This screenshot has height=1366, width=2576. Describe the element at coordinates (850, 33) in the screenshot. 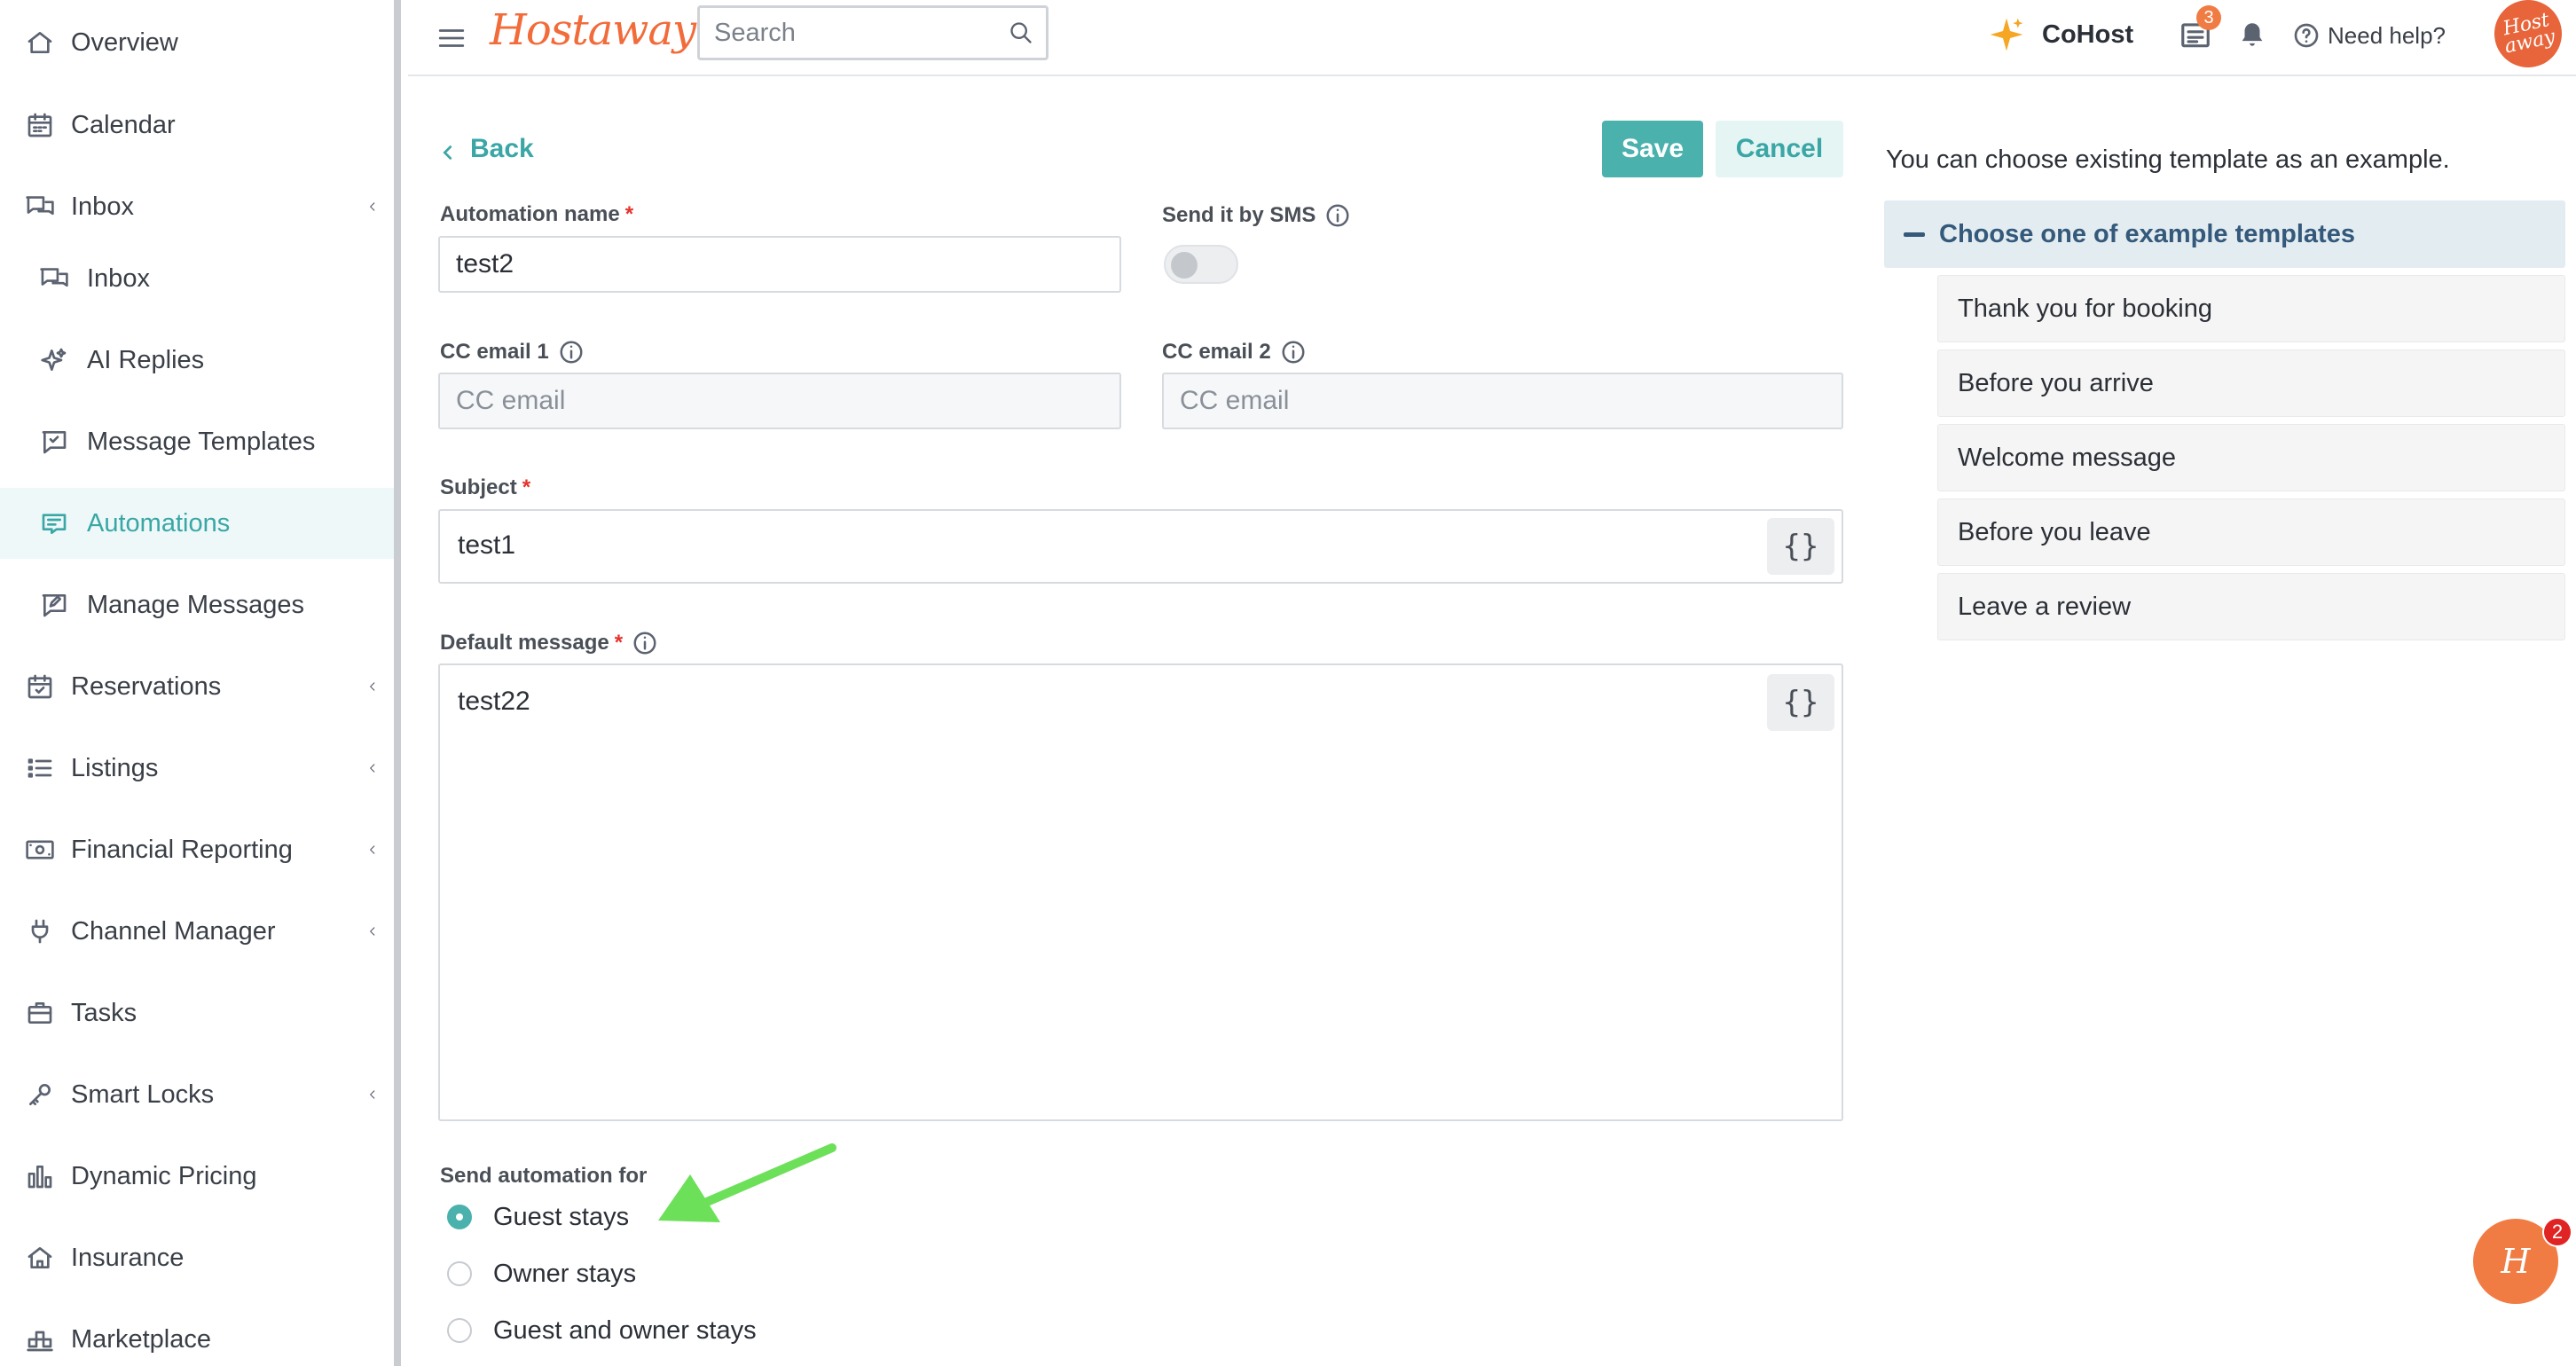

I see `search-input` at that location.